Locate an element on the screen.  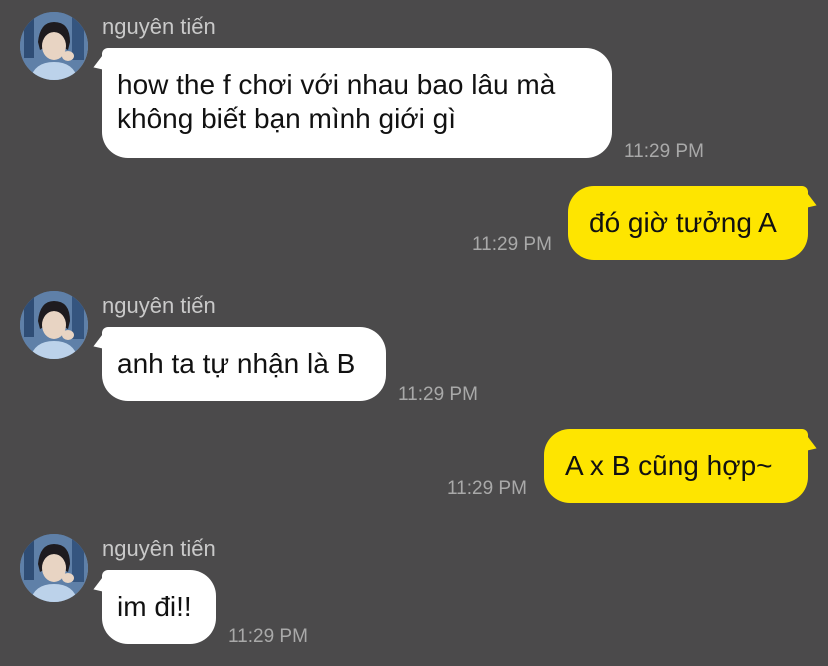
message-text: A x B cũng hợp~ is located at coordinates (669, 465).